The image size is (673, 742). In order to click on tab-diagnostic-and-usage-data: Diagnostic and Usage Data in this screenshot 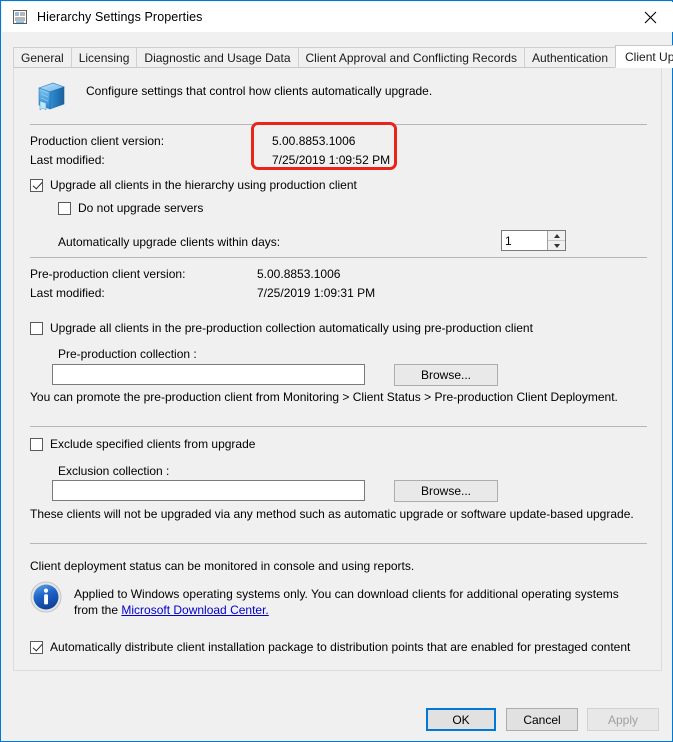, I will do `click(217, 57)`.